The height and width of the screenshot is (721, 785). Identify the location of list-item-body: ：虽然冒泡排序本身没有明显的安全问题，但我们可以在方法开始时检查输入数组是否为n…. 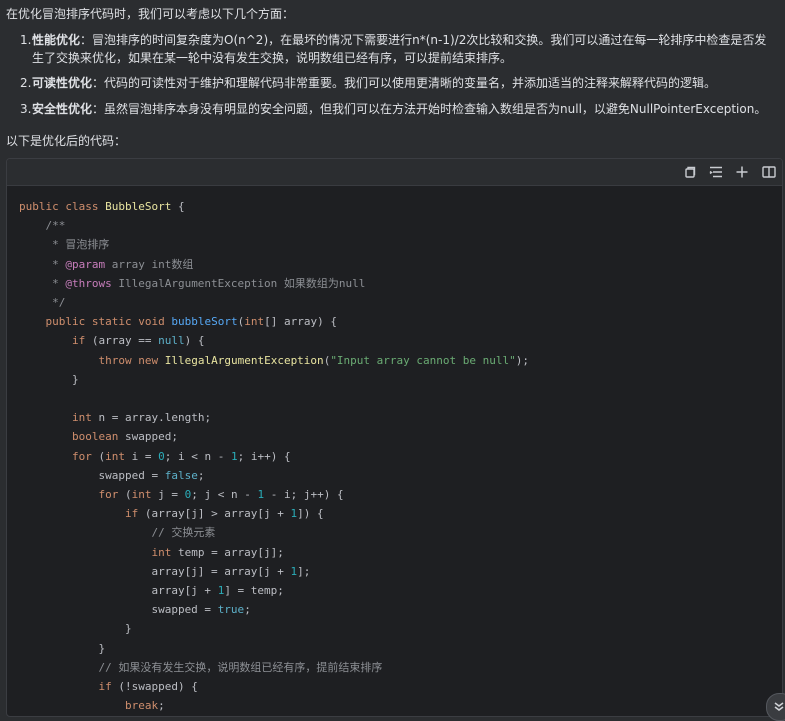
(429, 109).